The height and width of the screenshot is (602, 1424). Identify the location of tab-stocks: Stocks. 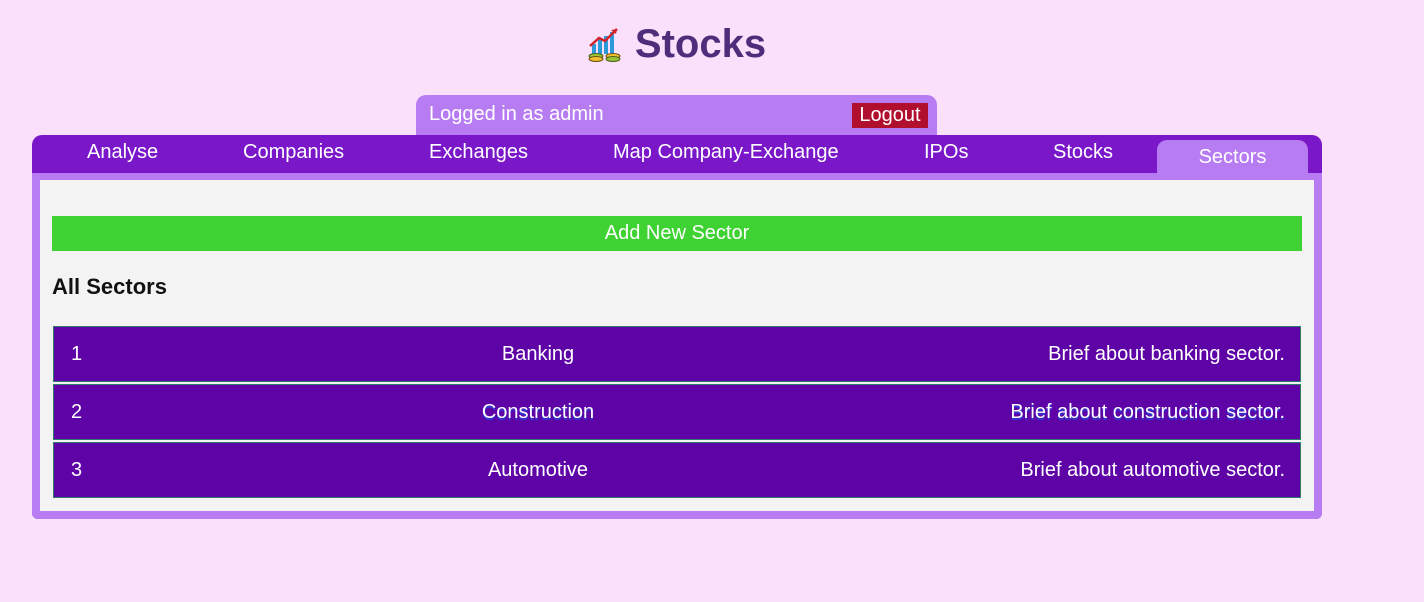
(1083, 152).